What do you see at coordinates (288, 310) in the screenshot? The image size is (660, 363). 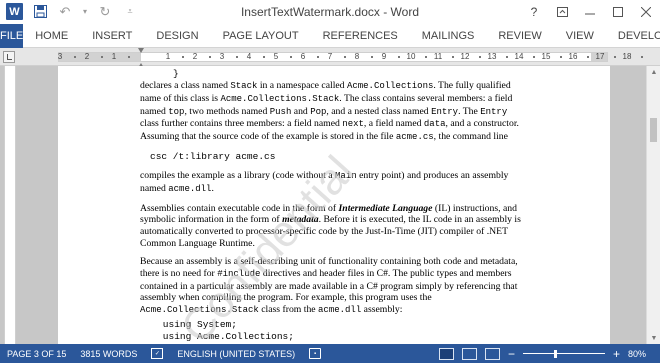 I see `text-run: class from the` at bounding box center [288, 310].